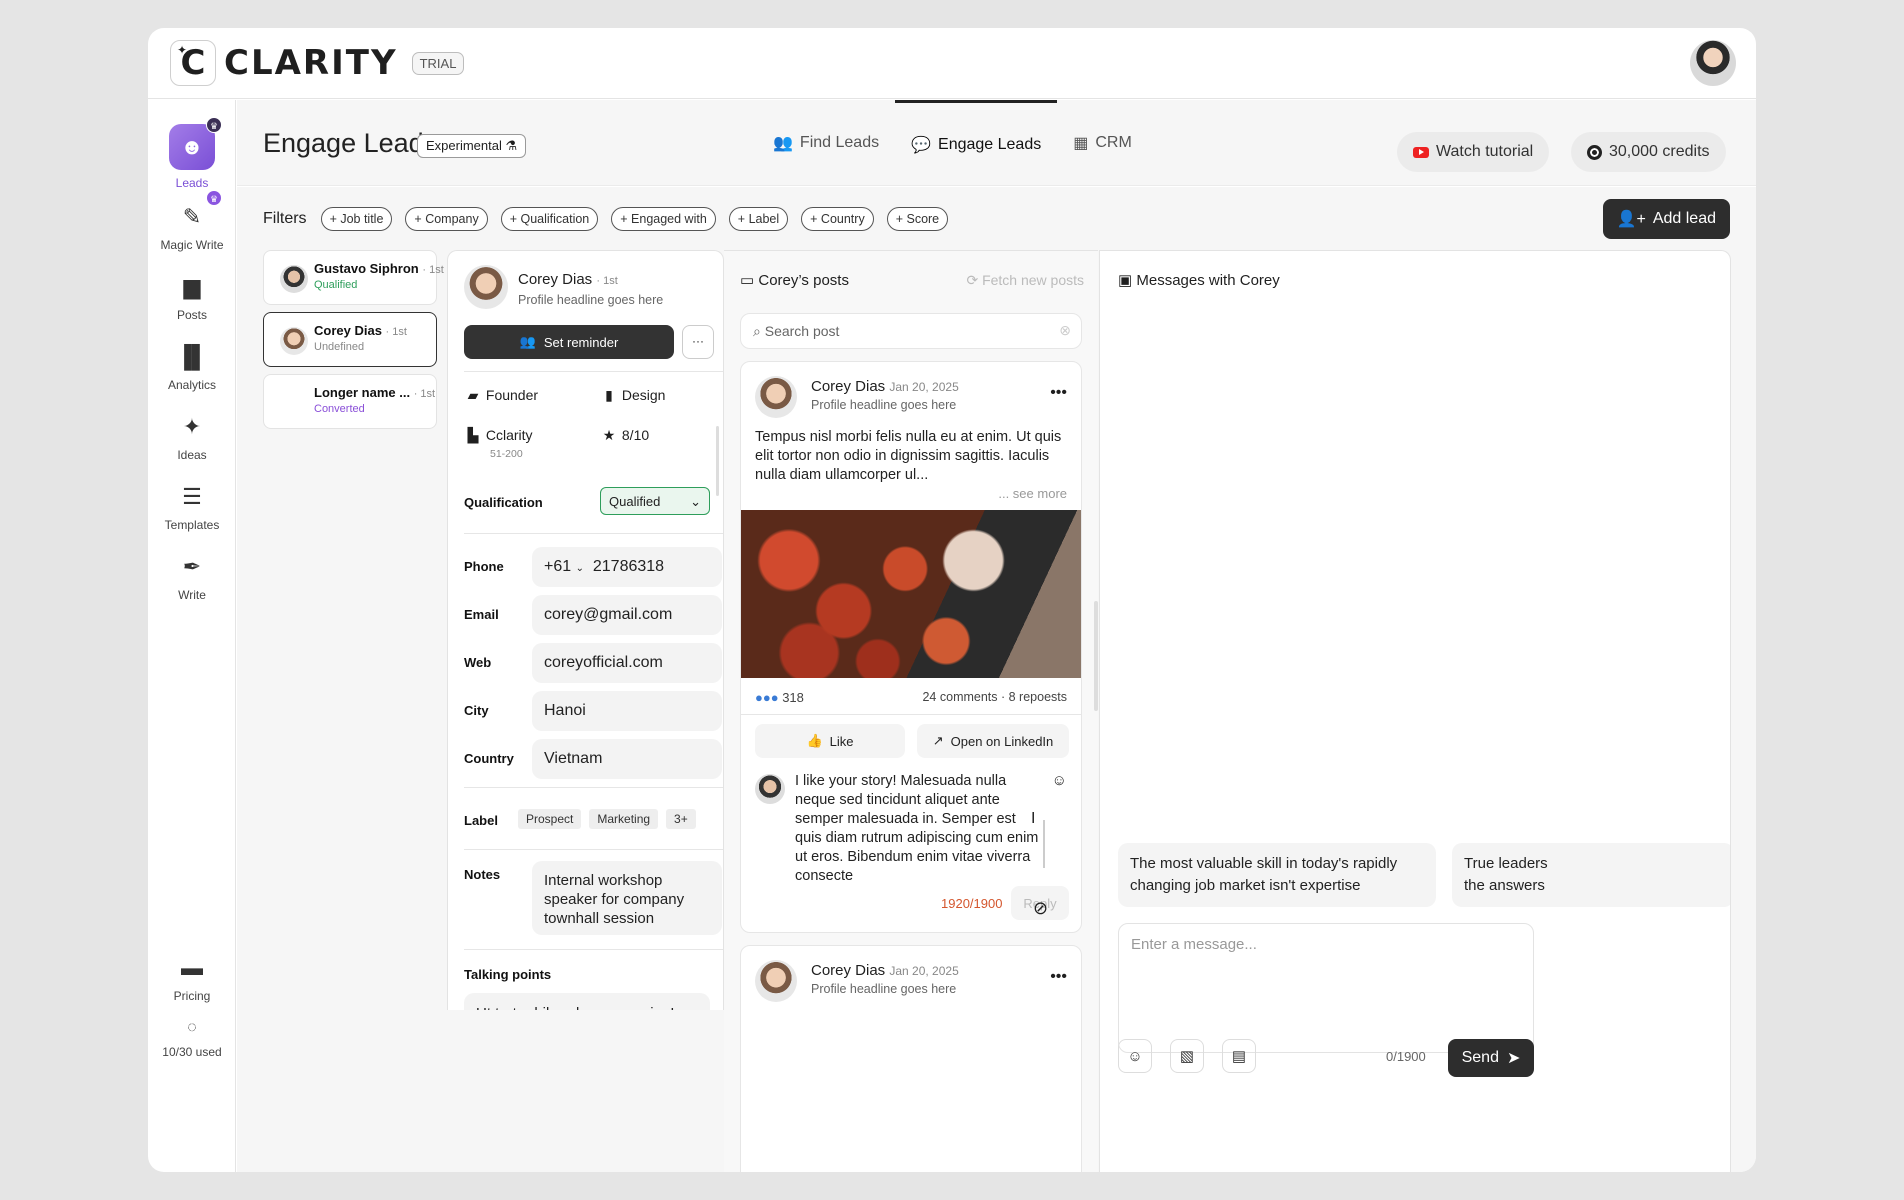 The width and height of the screenshot is (1904, 1200). I want to click on lead-card: Gustavo Siphron · 1st Qualified, so click(353, 277).